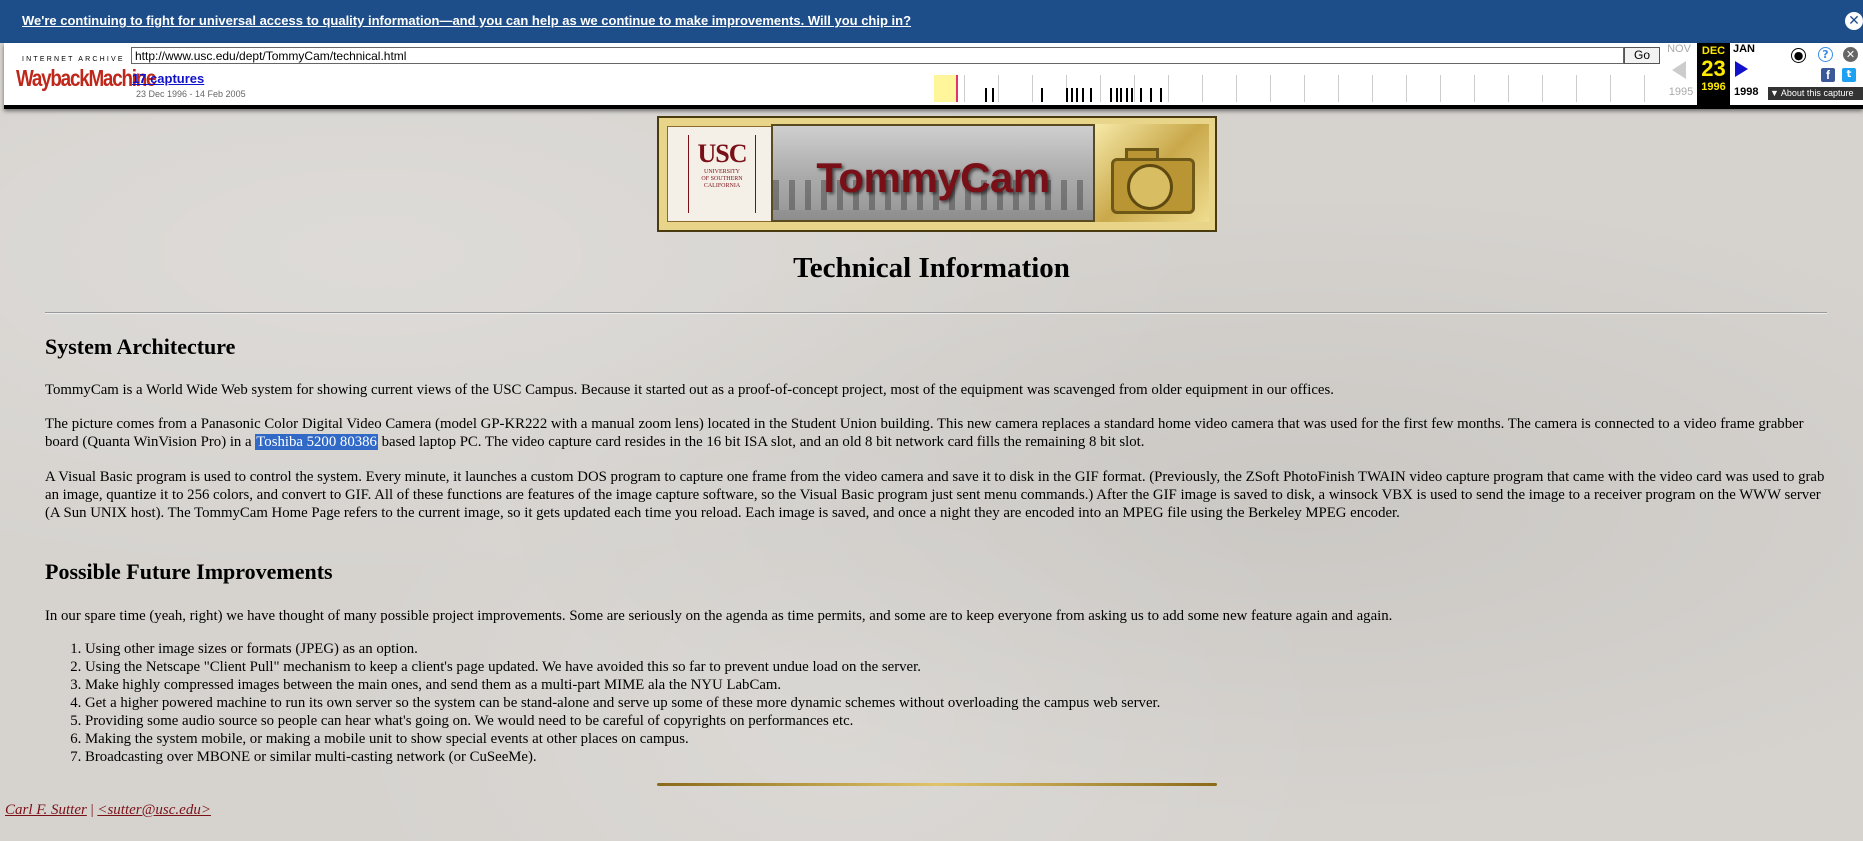 The height and width of the screenshot is (841, 1863). Describe the element at coordinates (877, 55) in the screenshot. I see `url-input` at that location.